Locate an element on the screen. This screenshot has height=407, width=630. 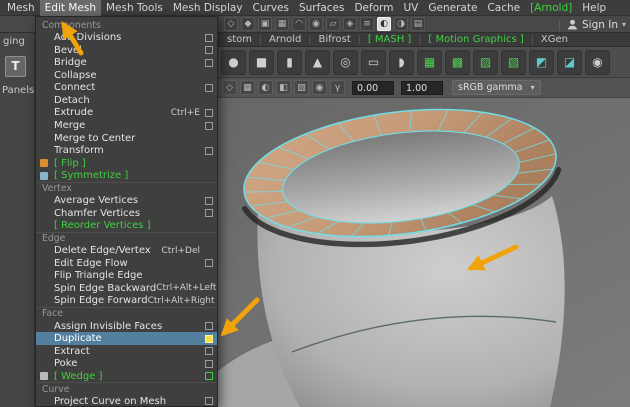
render-icon: ◐ is located at coordinates (384, 24).